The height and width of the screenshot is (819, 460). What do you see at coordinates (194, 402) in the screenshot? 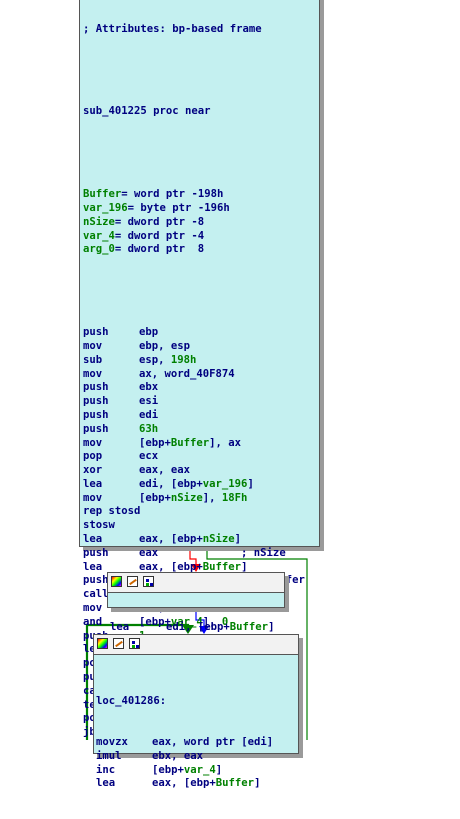
I see `instruction-line: push esi` at bounding box center [194, 402].